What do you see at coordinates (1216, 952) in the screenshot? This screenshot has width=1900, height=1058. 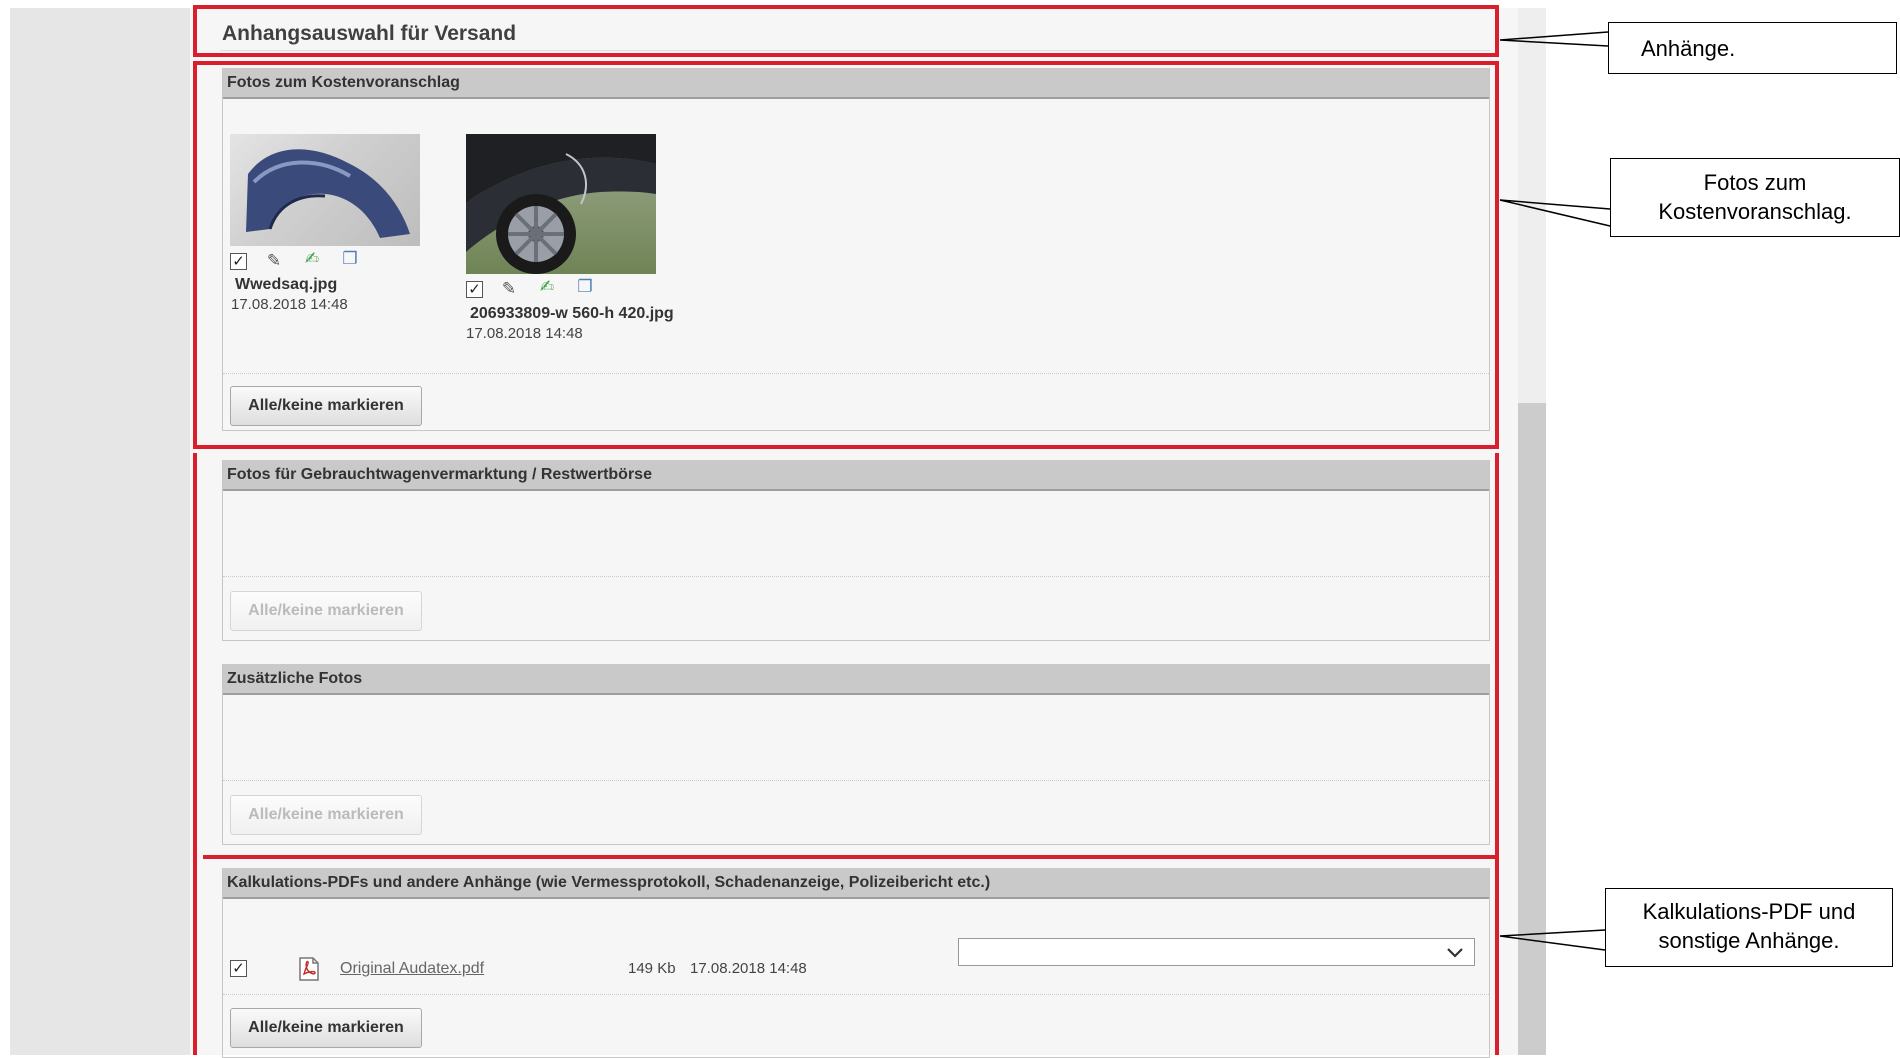 I see `pdf-type-select` at bounding box center [1216, 952].